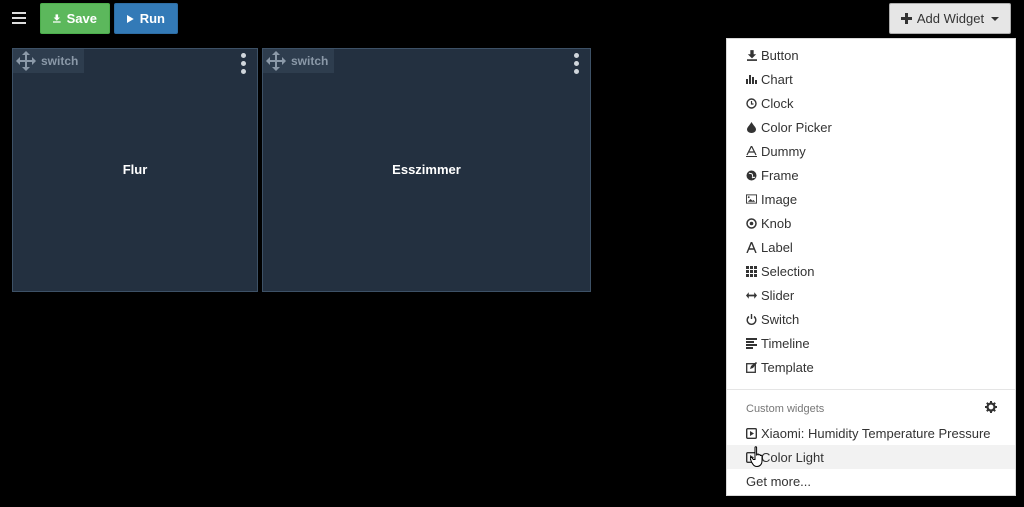 The height and width of the screenshot is (507, 1024). I want to click on menu-item-chart: Chart, so click(871, 79).